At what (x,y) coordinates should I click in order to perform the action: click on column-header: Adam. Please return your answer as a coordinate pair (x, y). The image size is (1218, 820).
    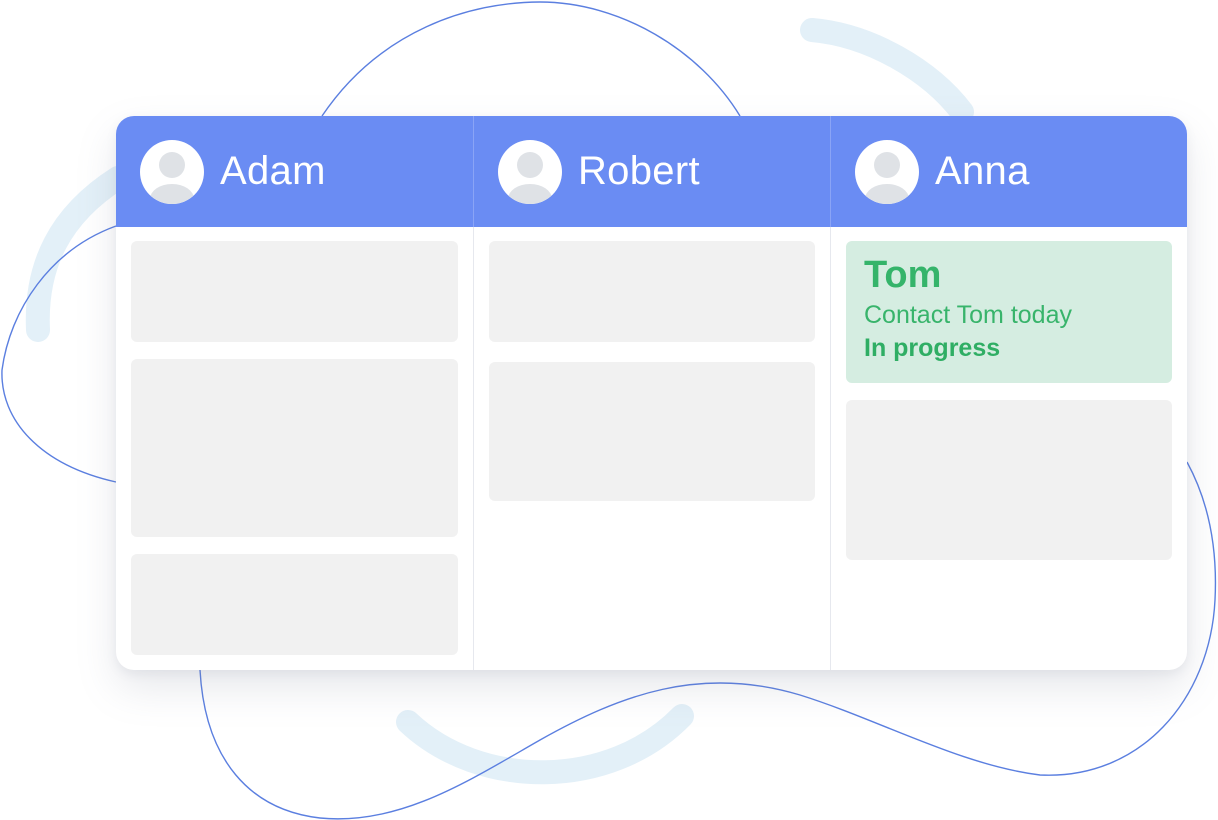
    Looking at the image, I should click on (294, 171).